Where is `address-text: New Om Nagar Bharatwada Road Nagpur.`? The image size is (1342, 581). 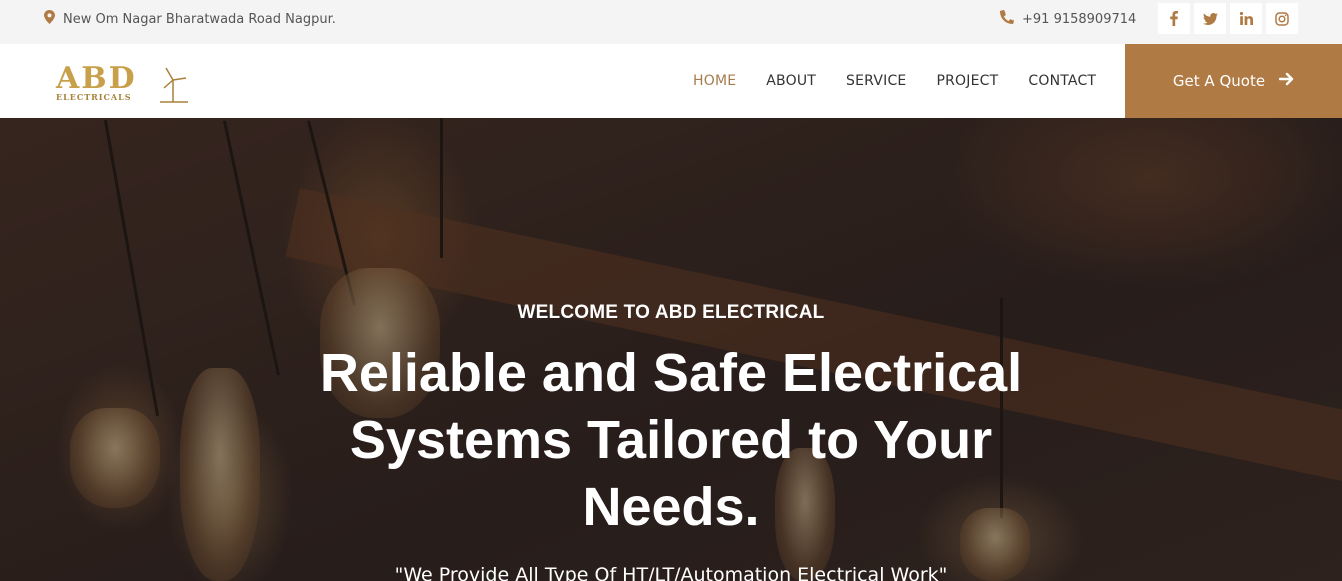
address-text: New Om Nagar Bharatwada Road Nagpur. is located at coordinates (199, 19).